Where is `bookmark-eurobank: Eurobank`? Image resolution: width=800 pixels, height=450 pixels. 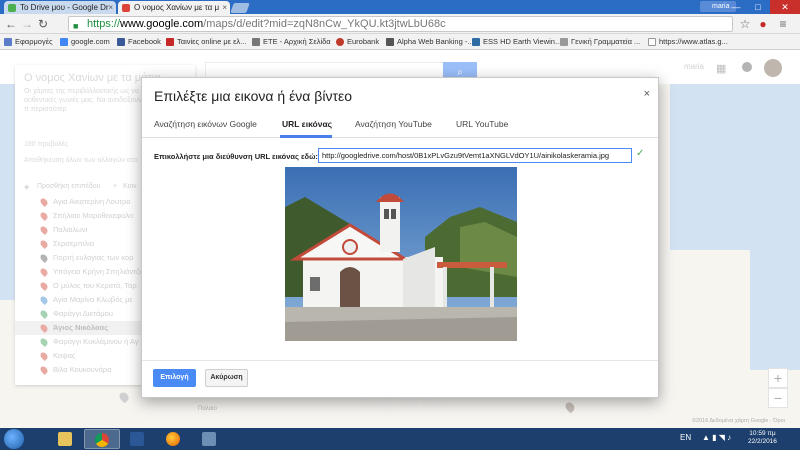
bookmark-eurobank: Eurobank is located at coordinates (357, 42).